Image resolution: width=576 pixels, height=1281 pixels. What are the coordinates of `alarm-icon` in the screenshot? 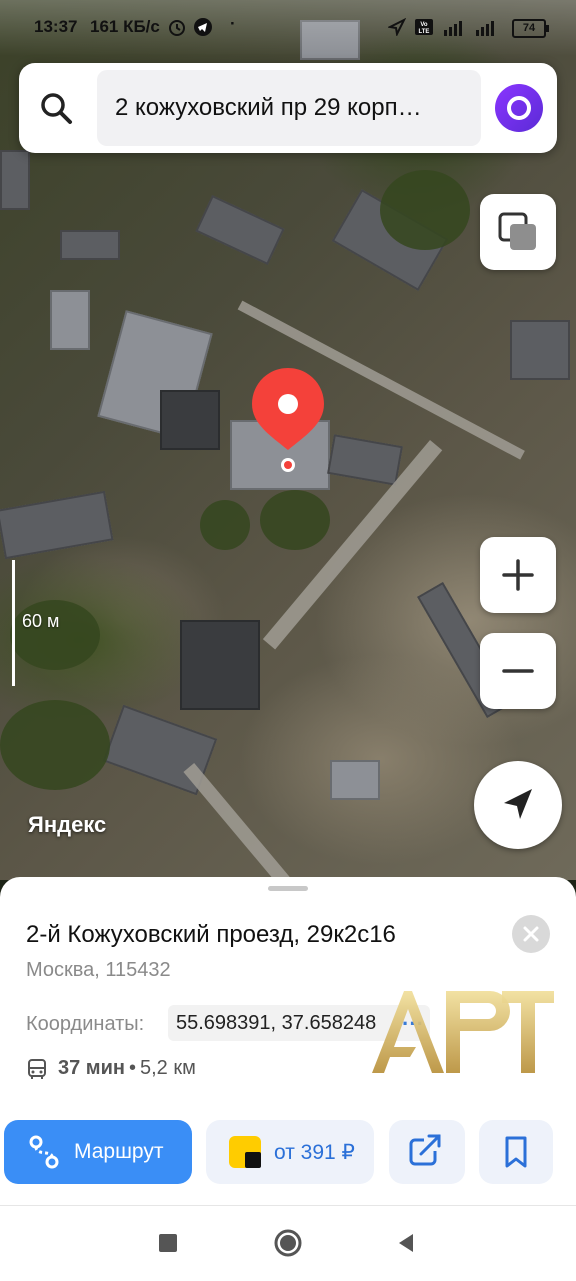 It's located at (177, 28).